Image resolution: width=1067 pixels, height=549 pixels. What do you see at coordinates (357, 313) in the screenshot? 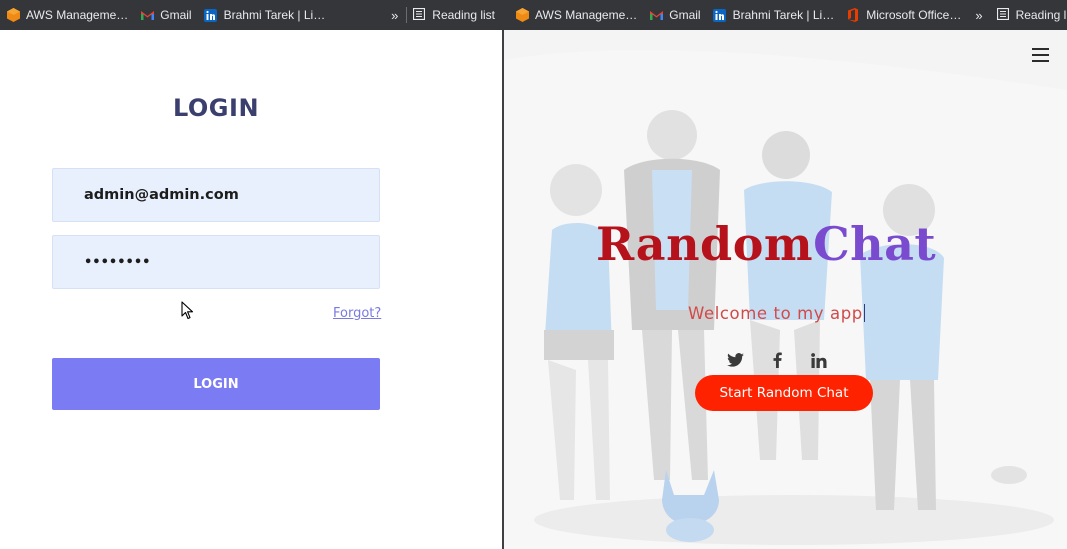
I see `forgot-password-link: Forgot?` at bounding box center [357, 313].